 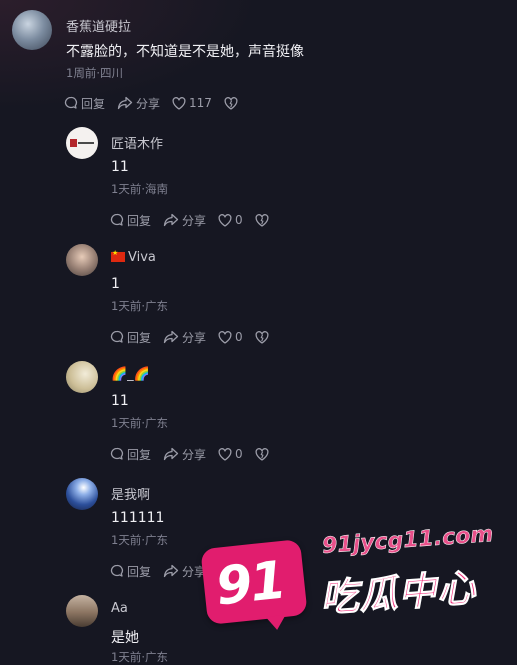 I want to click on china-flag-icon, so click(x=118, y=255).